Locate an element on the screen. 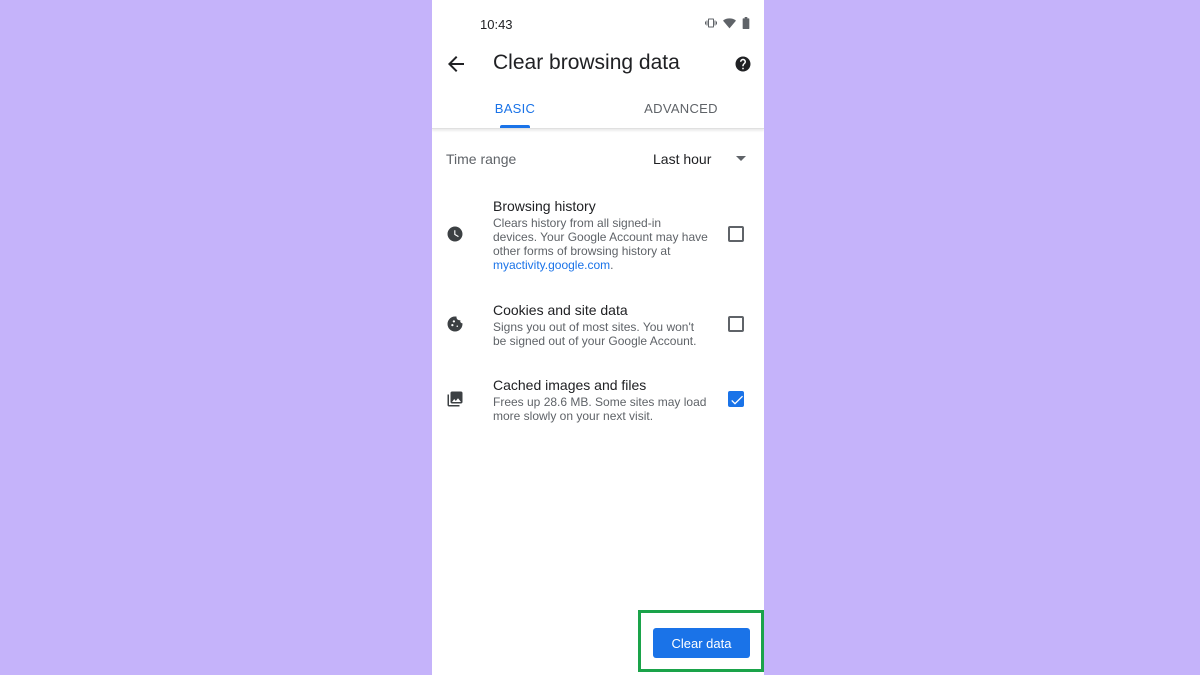  help-button is located at coordinates (743, 64).